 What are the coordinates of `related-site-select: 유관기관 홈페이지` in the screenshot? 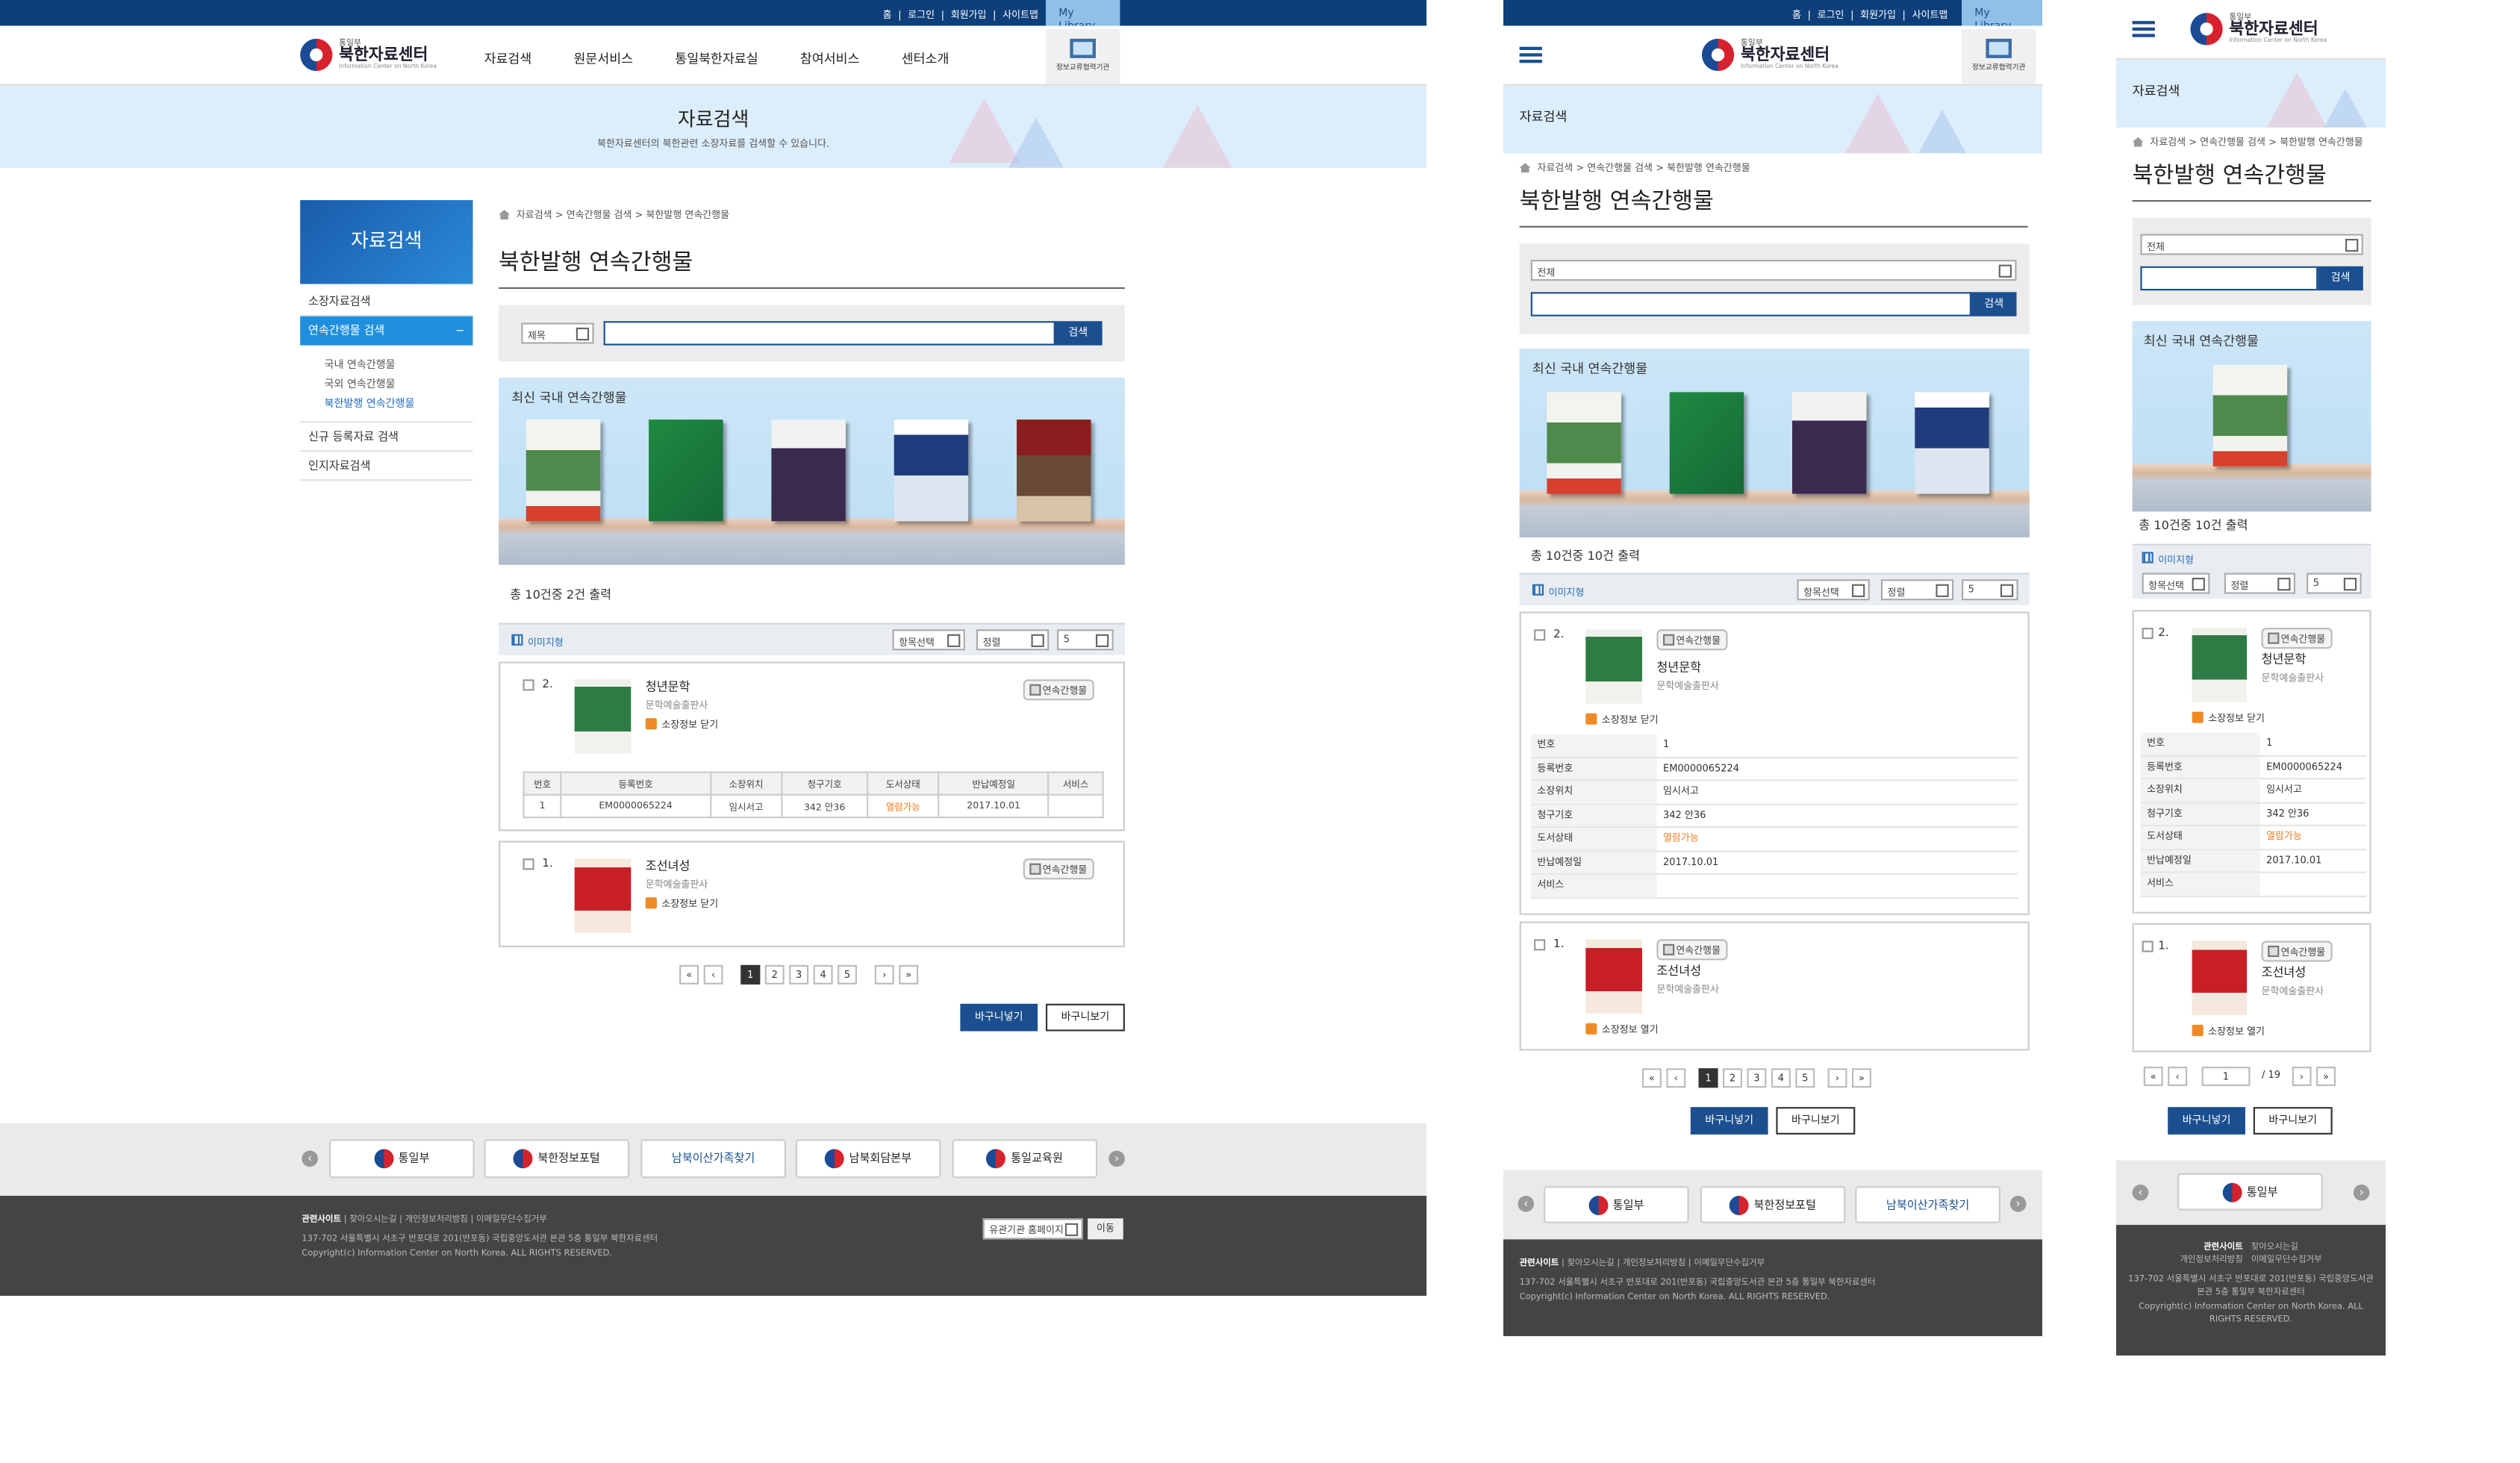 It's located at (1032, 1229).